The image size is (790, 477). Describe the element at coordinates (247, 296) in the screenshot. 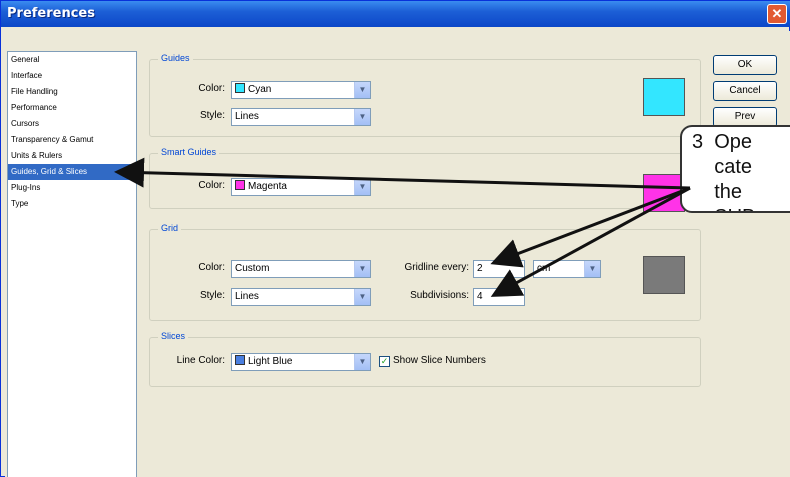

I see `grid-style-value: Lines` at that location.